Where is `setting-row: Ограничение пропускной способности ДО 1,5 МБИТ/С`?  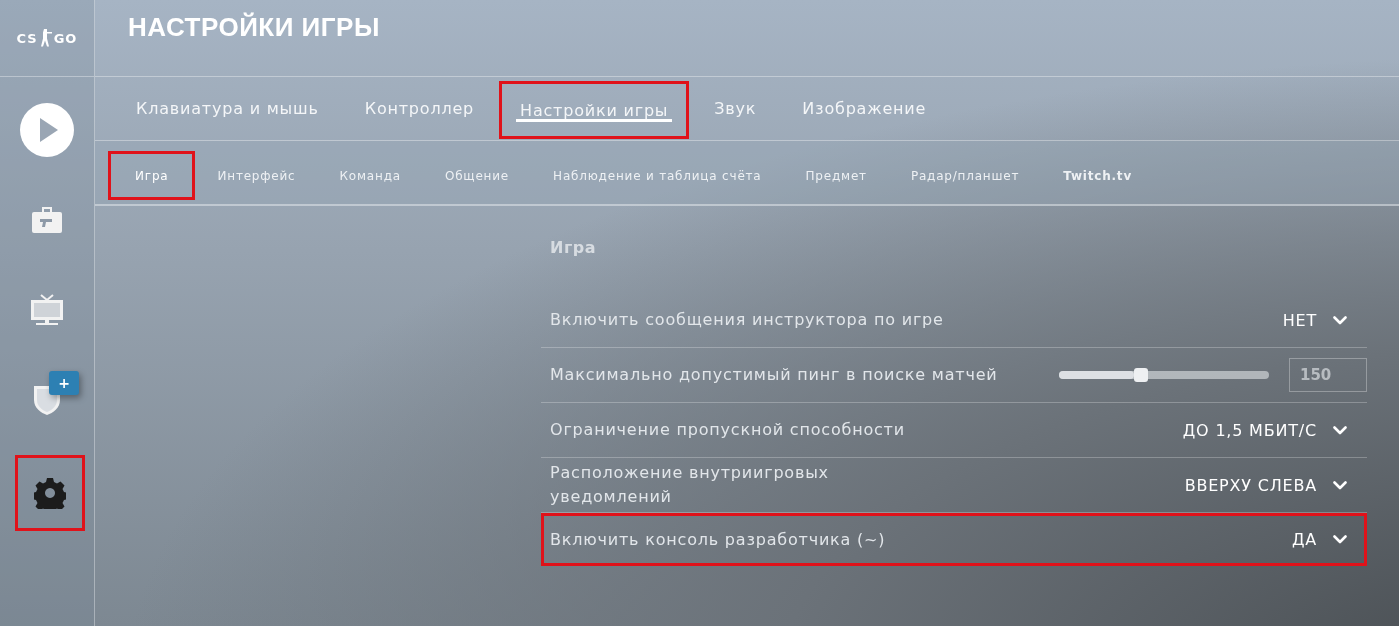 setting-row: Ограничение пропускной способности ДО 1,5 МБИТ/С is located at coordinates (954, 430).